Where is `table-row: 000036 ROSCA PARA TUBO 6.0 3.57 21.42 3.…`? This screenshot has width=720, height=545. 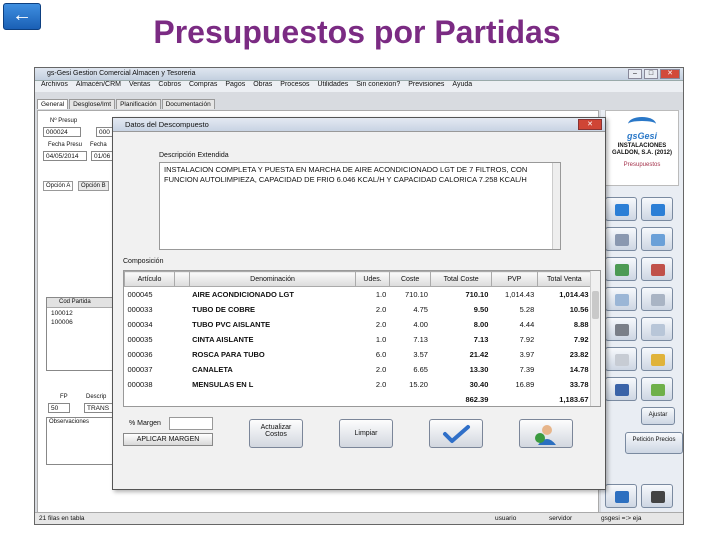
table-row: 000036 ROSCA PARA TUBO 6.0 3.57 21.42 3.… is located at coordinates (358, 354).